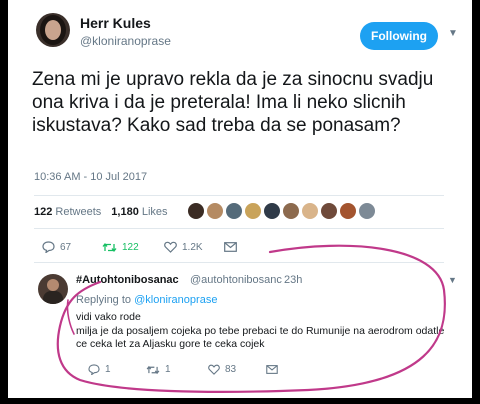 Image resolution: width=480 pixels, height=404 pixels. Describe the element at coordinates (108, 317) in the screenshot. I see `reply-text-line: vidi vako rode` at that location.